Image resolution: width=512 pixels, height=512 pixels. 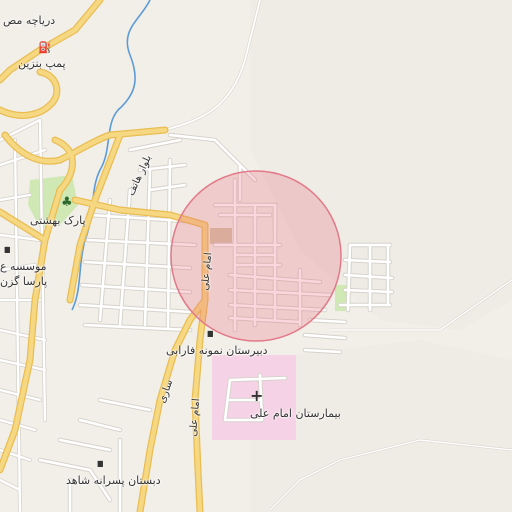 I want to click on label-school-farabi: دبیرستان نمونه فارابی, so click(x=217, y=350).